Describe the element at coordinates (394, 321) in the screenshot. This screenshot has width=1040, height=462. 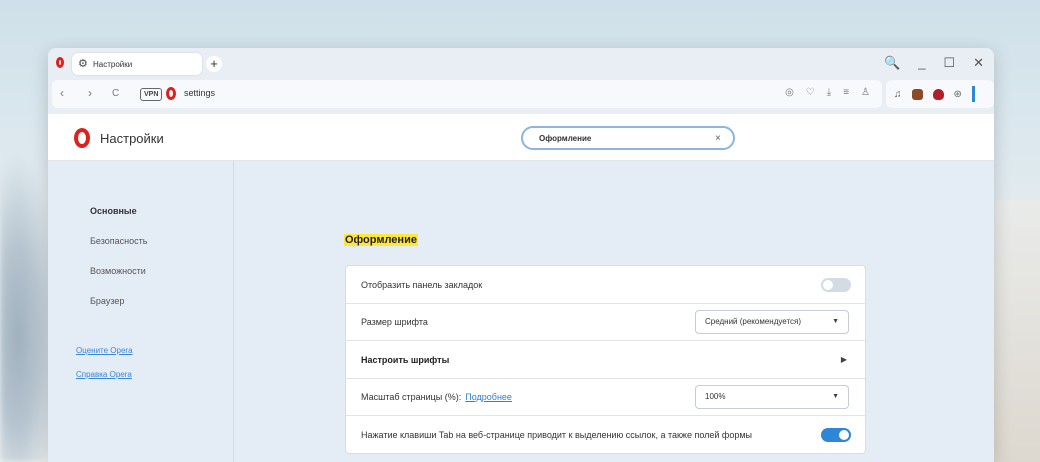
I see `font-size-label: Размер шрифта` at that location.